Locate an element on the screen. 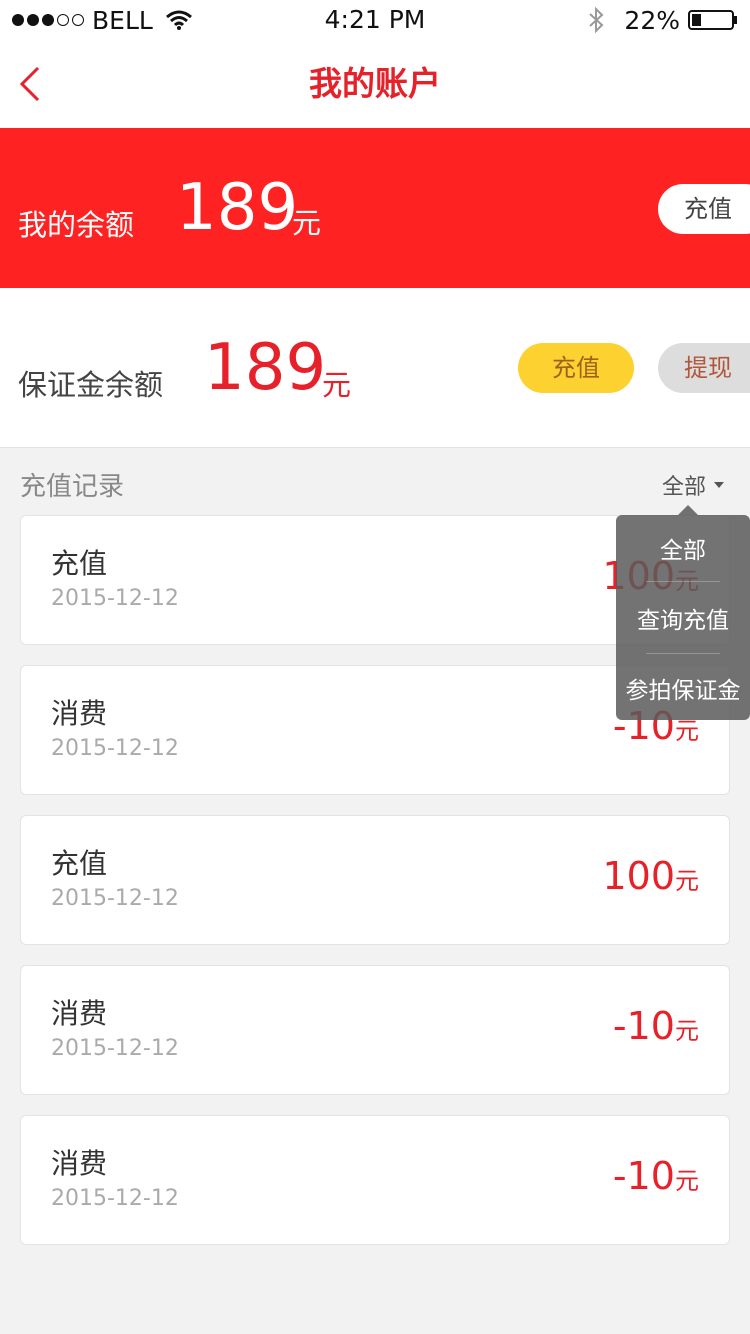 This screenshot has height=1334, width=750. deposit-section: 保证金余额 189 元 充值 提现 is located at coordinates (375, 368).